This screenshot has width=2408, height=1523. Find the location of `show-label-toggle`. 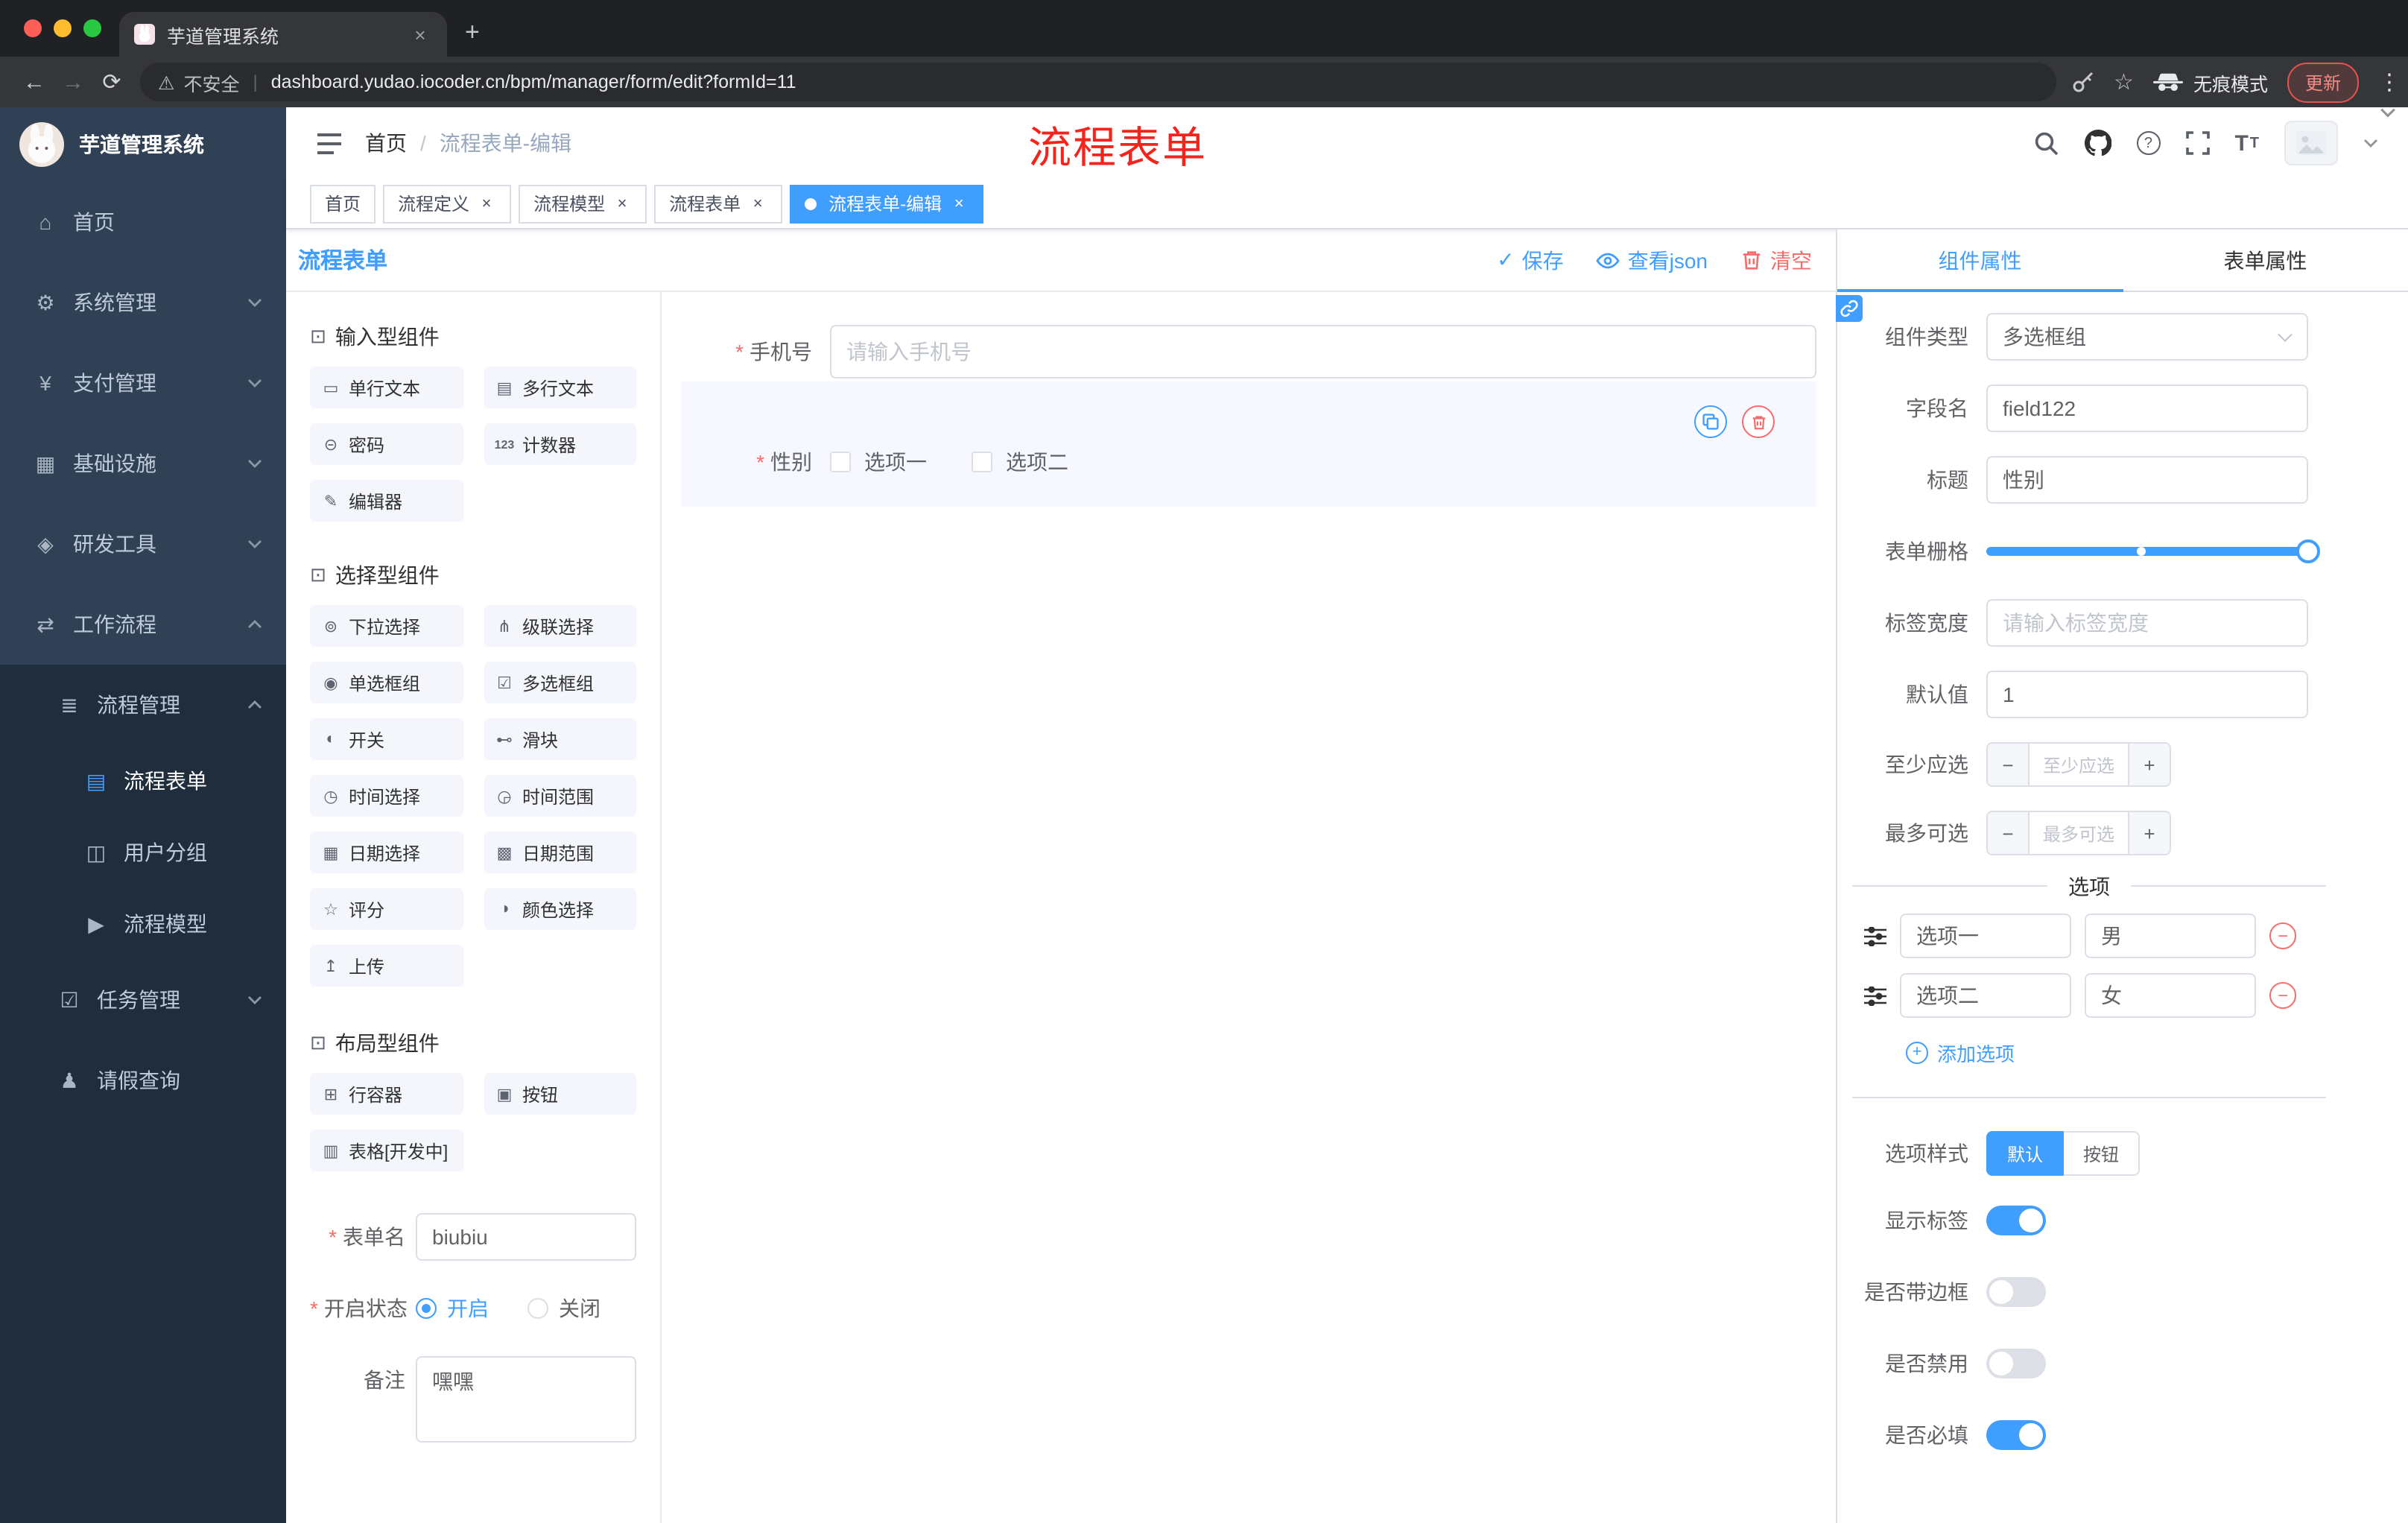

show-label-toggle is located at coordinates (2016, 1220).